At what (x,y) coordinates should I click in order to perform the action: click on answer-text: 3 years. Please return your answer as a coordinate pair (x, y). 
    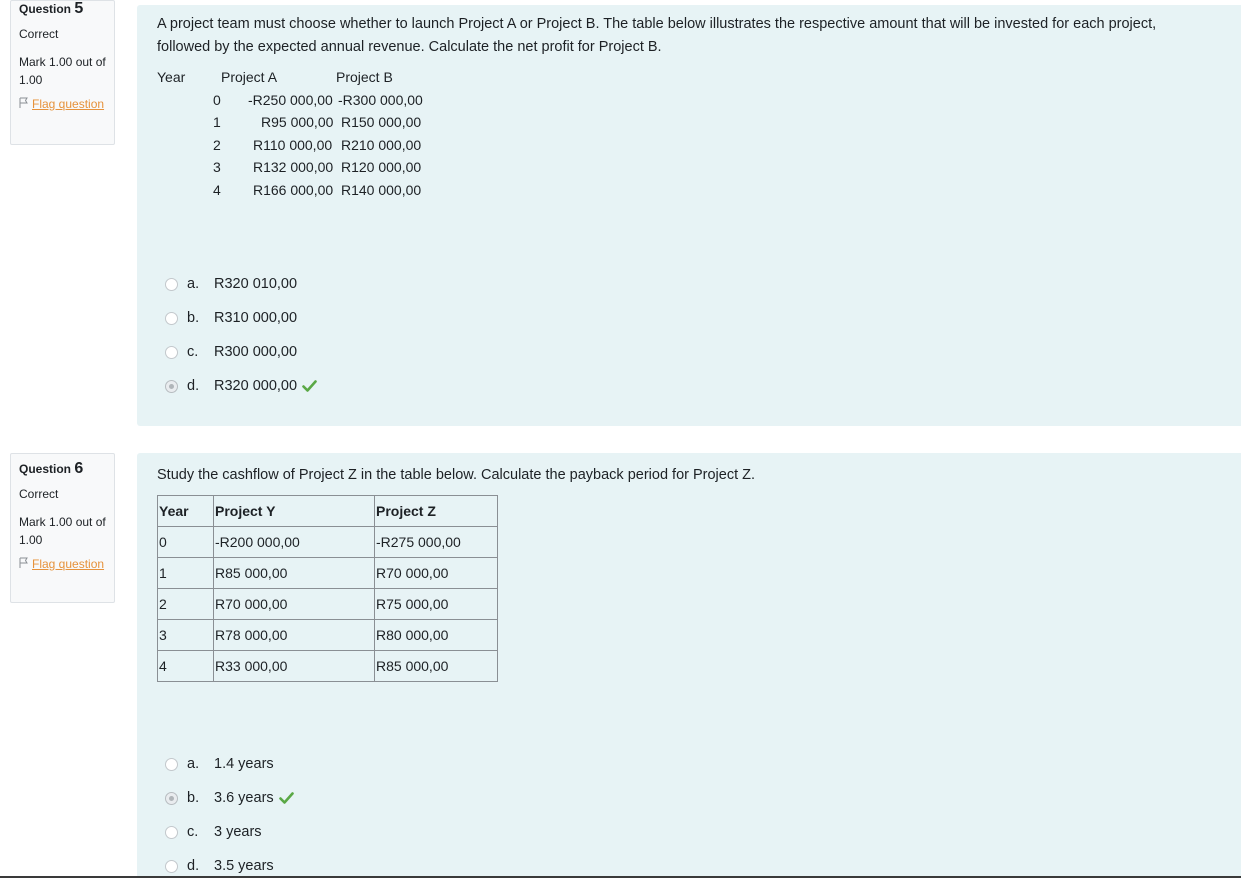
    Looking at the image, I should click on (238, 832).